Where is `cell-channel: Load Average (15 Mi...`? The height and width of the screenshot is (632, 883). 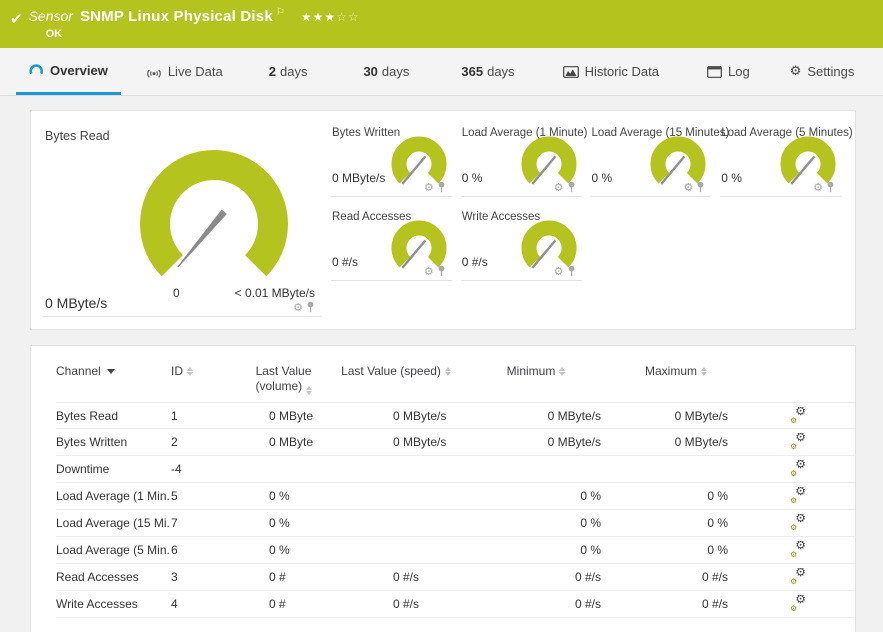
cell-channel: Load Average (15 Mi... is located at coordinates (113, 523).